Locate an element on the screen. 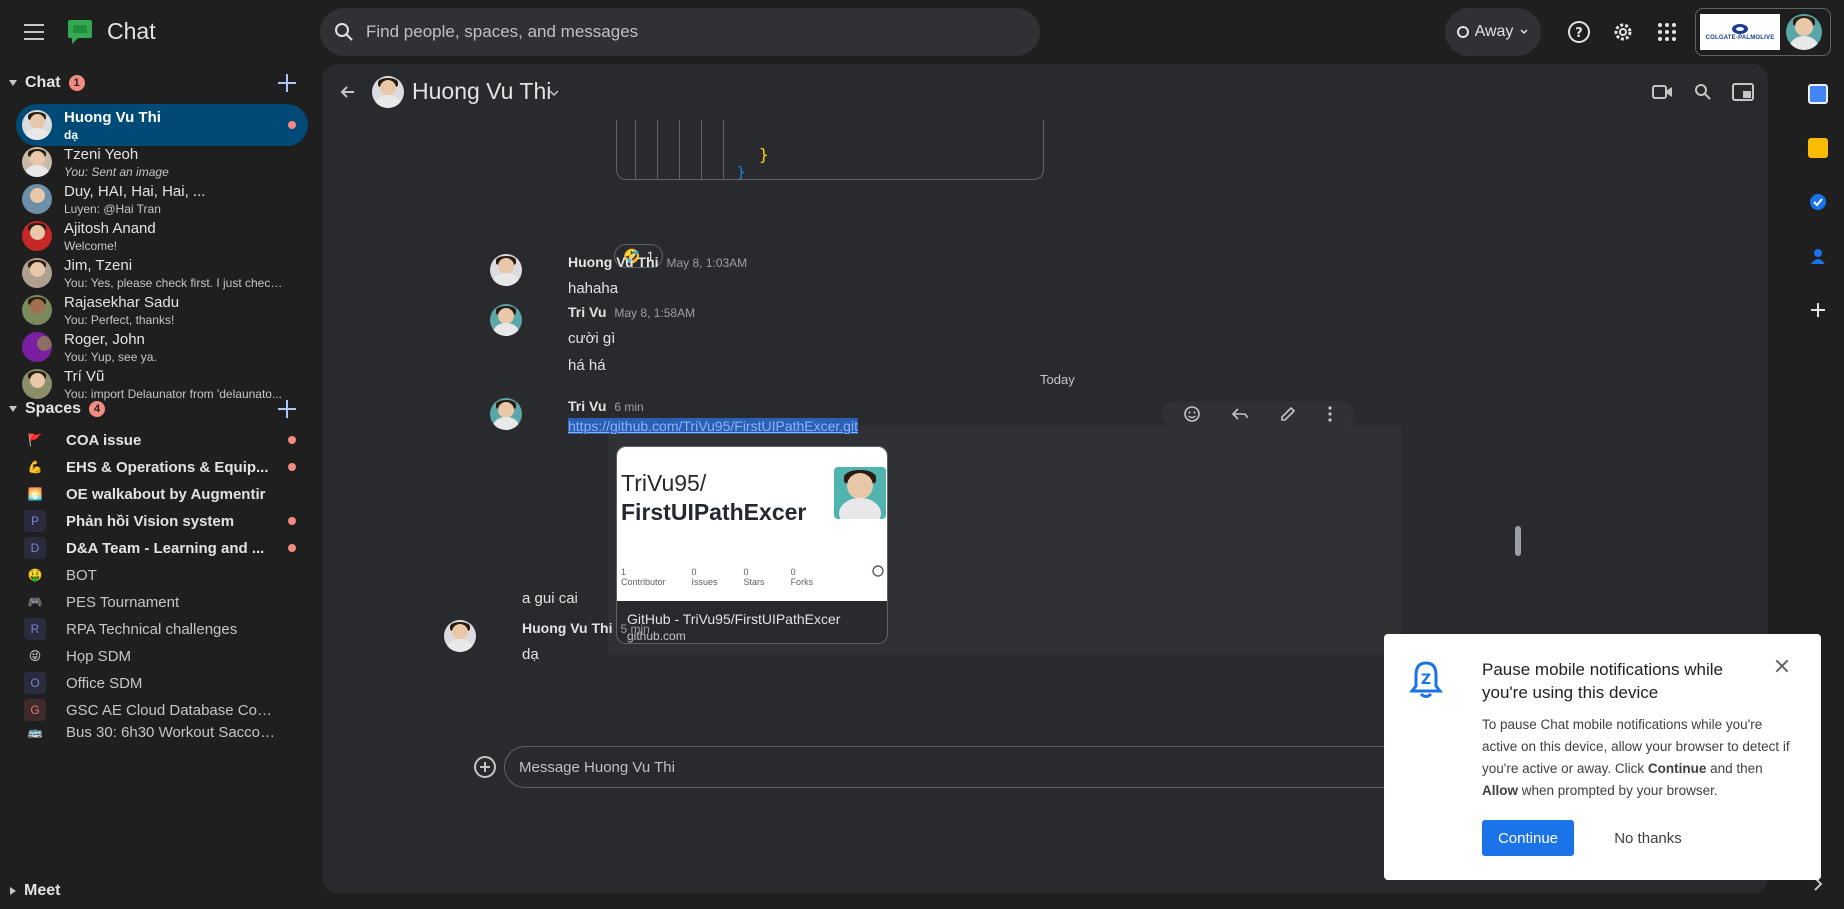  new-space-plus-icon is located at coordinates (287, 409).